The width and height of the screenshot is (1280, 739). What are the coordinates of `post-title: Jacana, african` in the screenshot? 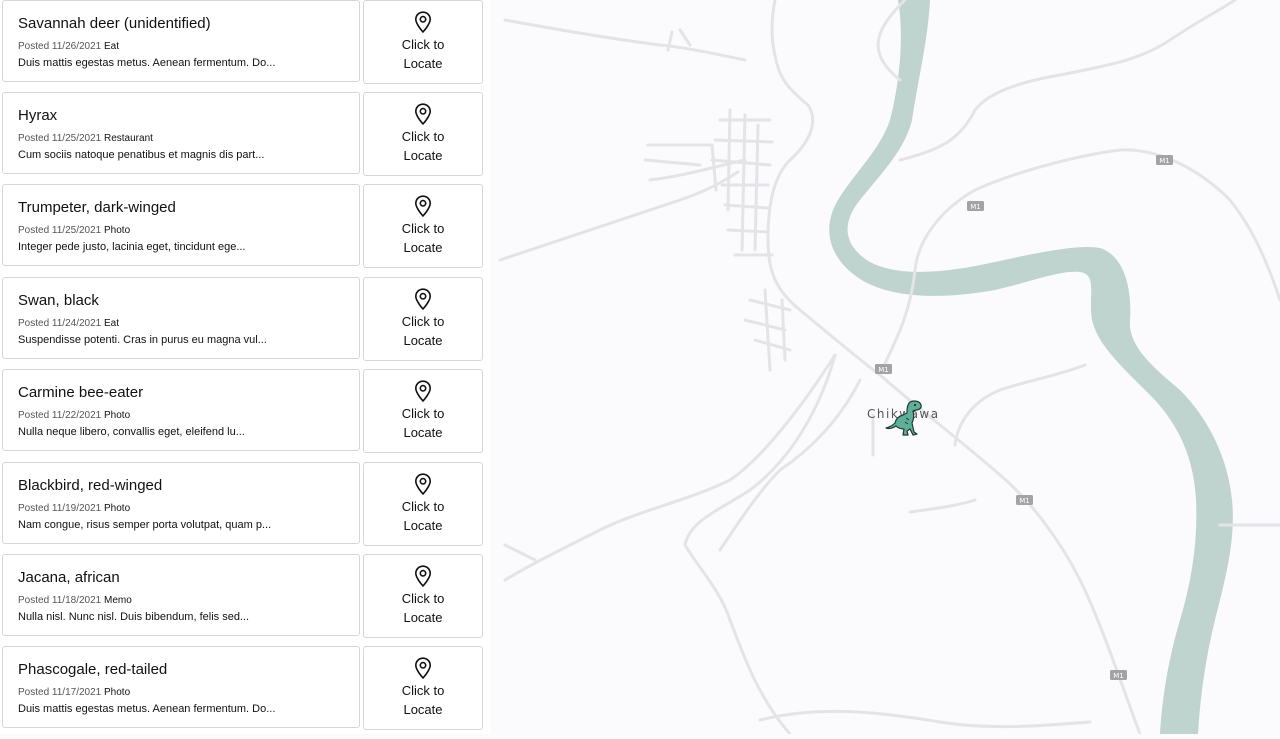 It's located at (69, 577).